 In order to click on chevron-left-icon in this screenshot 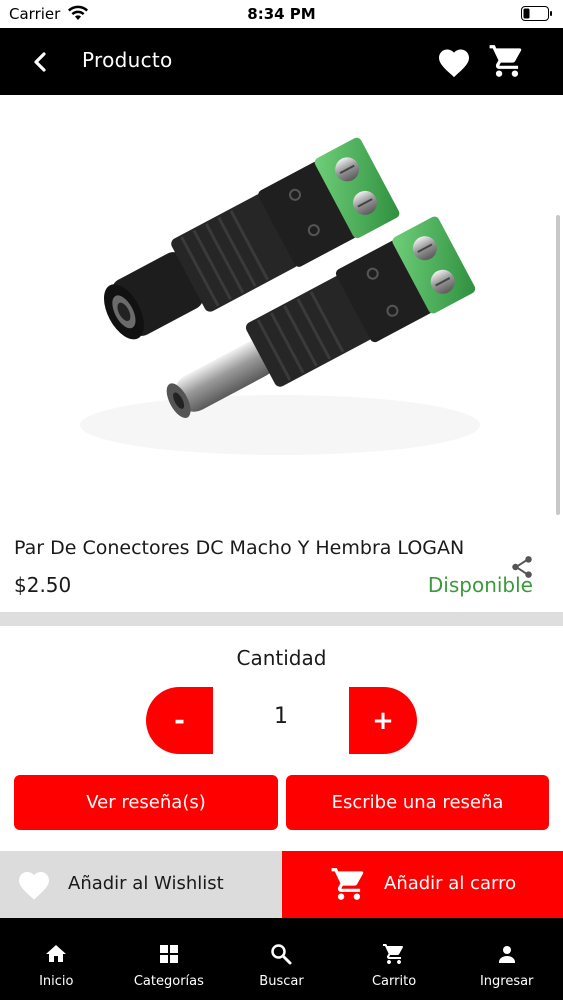, I will do `click(40, 62)`.